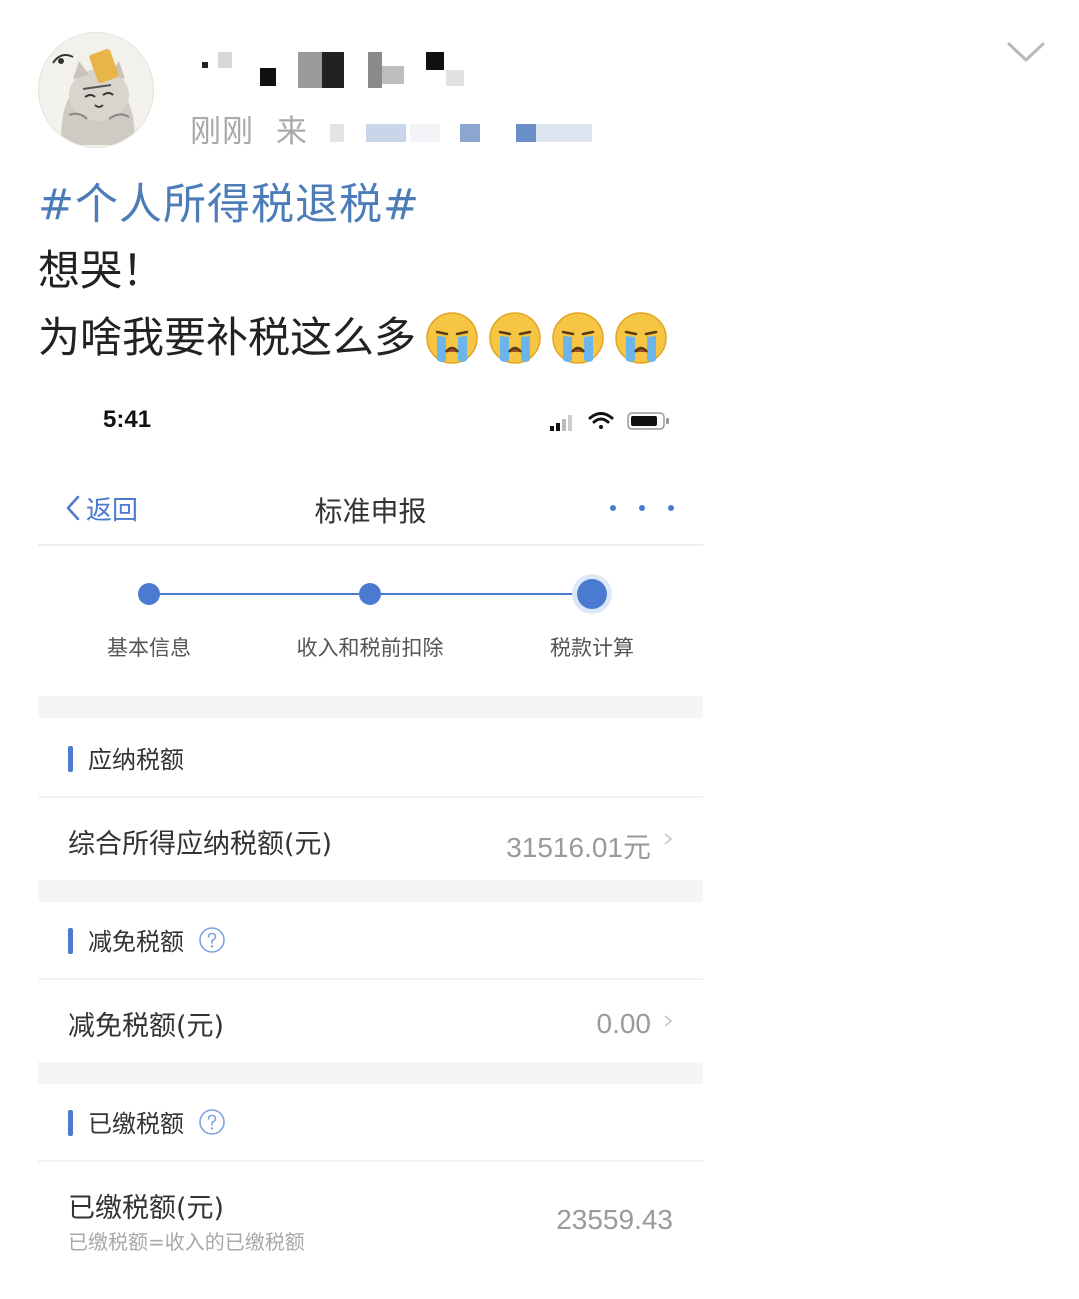 This screenshot has height=1299, width=1079. I want to click on section-title: 应纳税额, so click(136, 757).